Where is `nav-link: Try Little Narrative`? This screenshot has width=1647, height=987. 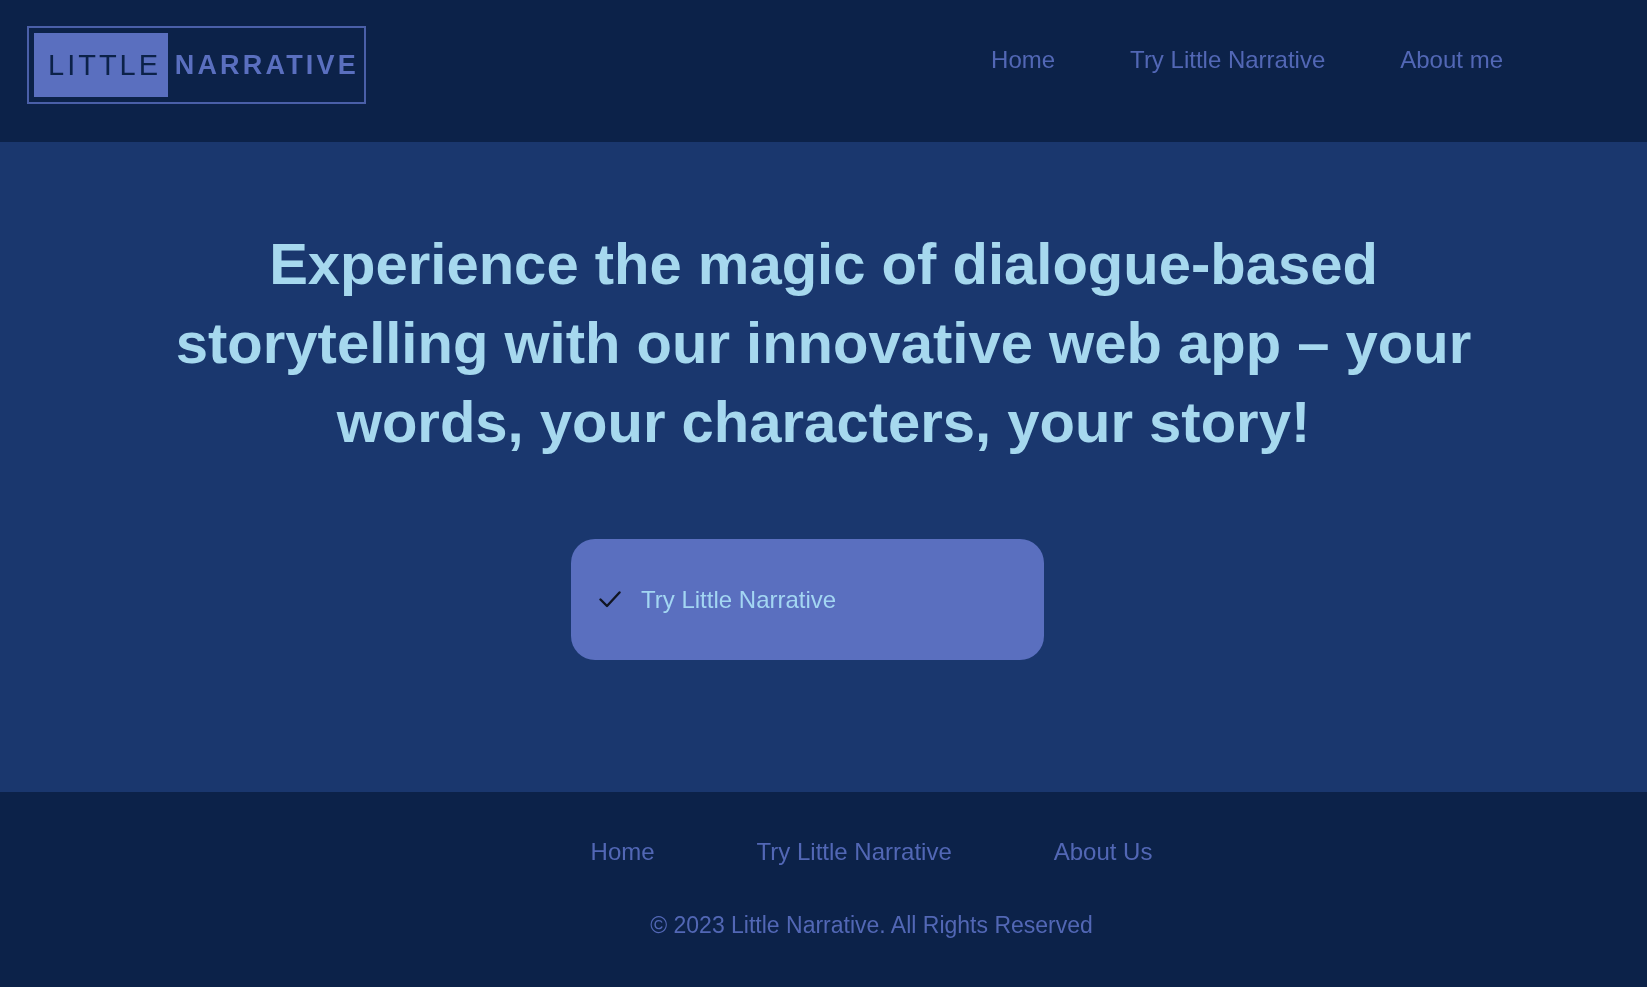 nav-link: Try Little Narrative is located at coordinates (1228, 60).